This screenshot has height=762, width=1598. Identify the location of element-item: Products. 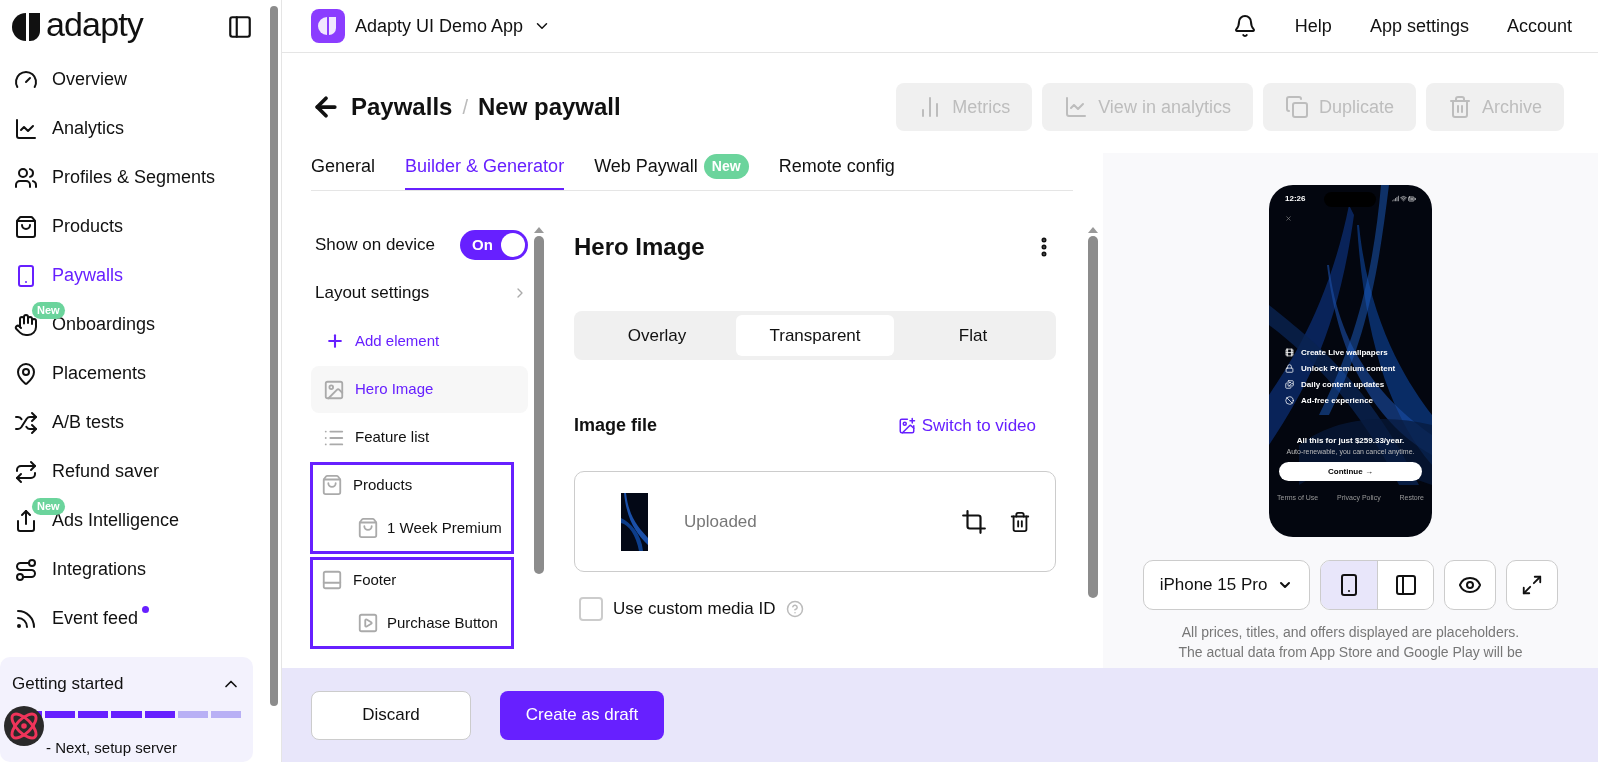
(412, 485).